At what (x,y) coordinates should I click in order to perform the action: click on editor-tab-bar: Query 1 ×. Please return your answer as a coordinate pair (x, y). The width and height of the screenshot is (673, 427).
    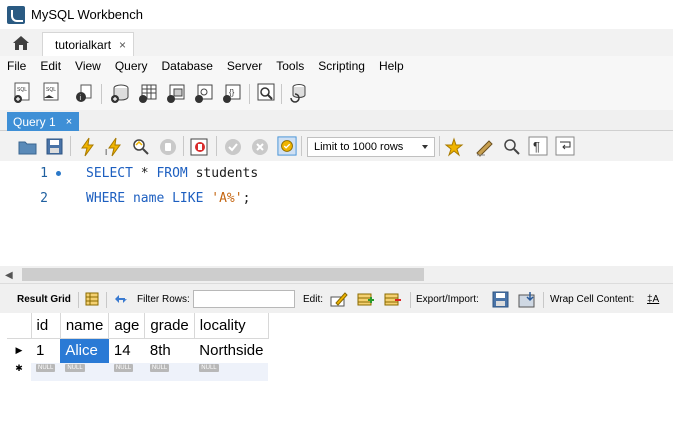
    Looking at the image, I should click on (336, 120).